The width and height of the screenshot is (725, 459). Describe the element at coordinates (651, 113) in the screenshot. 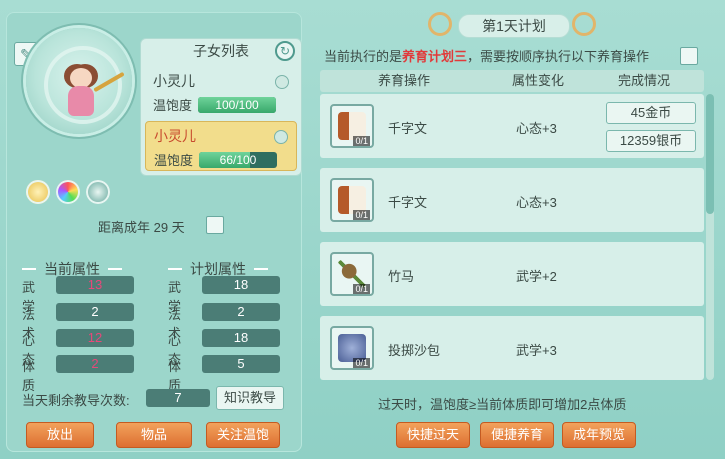

I see `gold-reward-button: 45金币` at that location.